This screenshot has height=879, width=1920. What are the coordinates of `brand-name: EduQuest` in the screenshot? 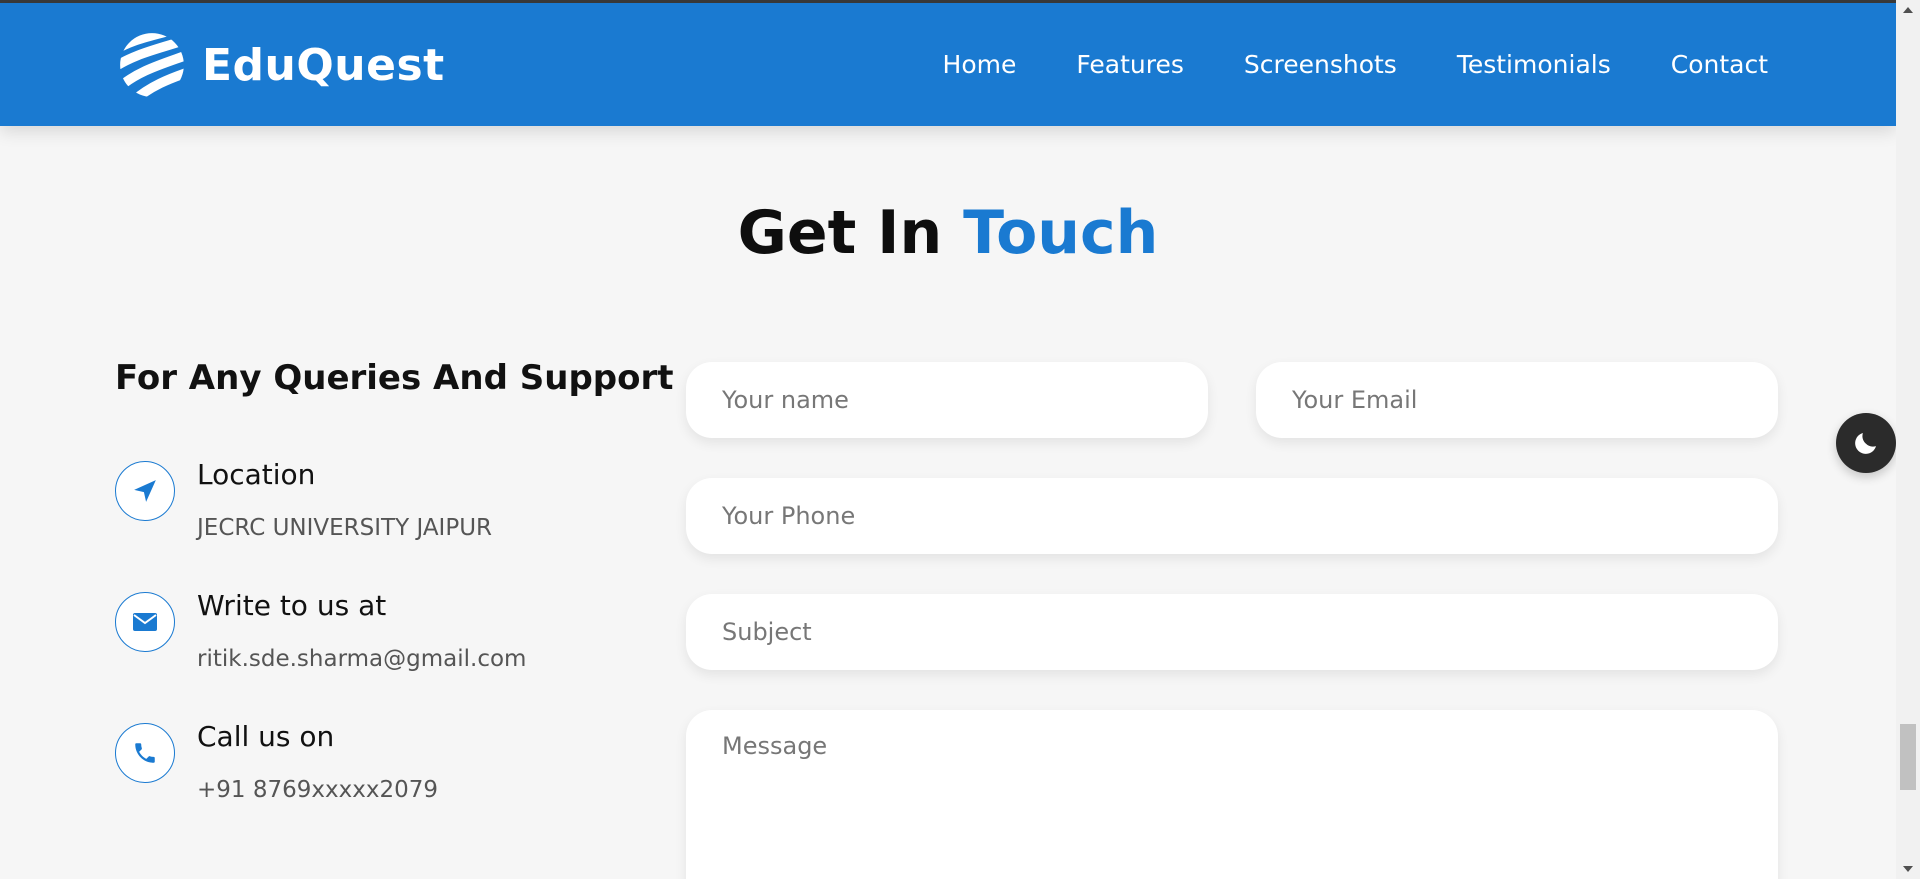 It's located at (323, 65).